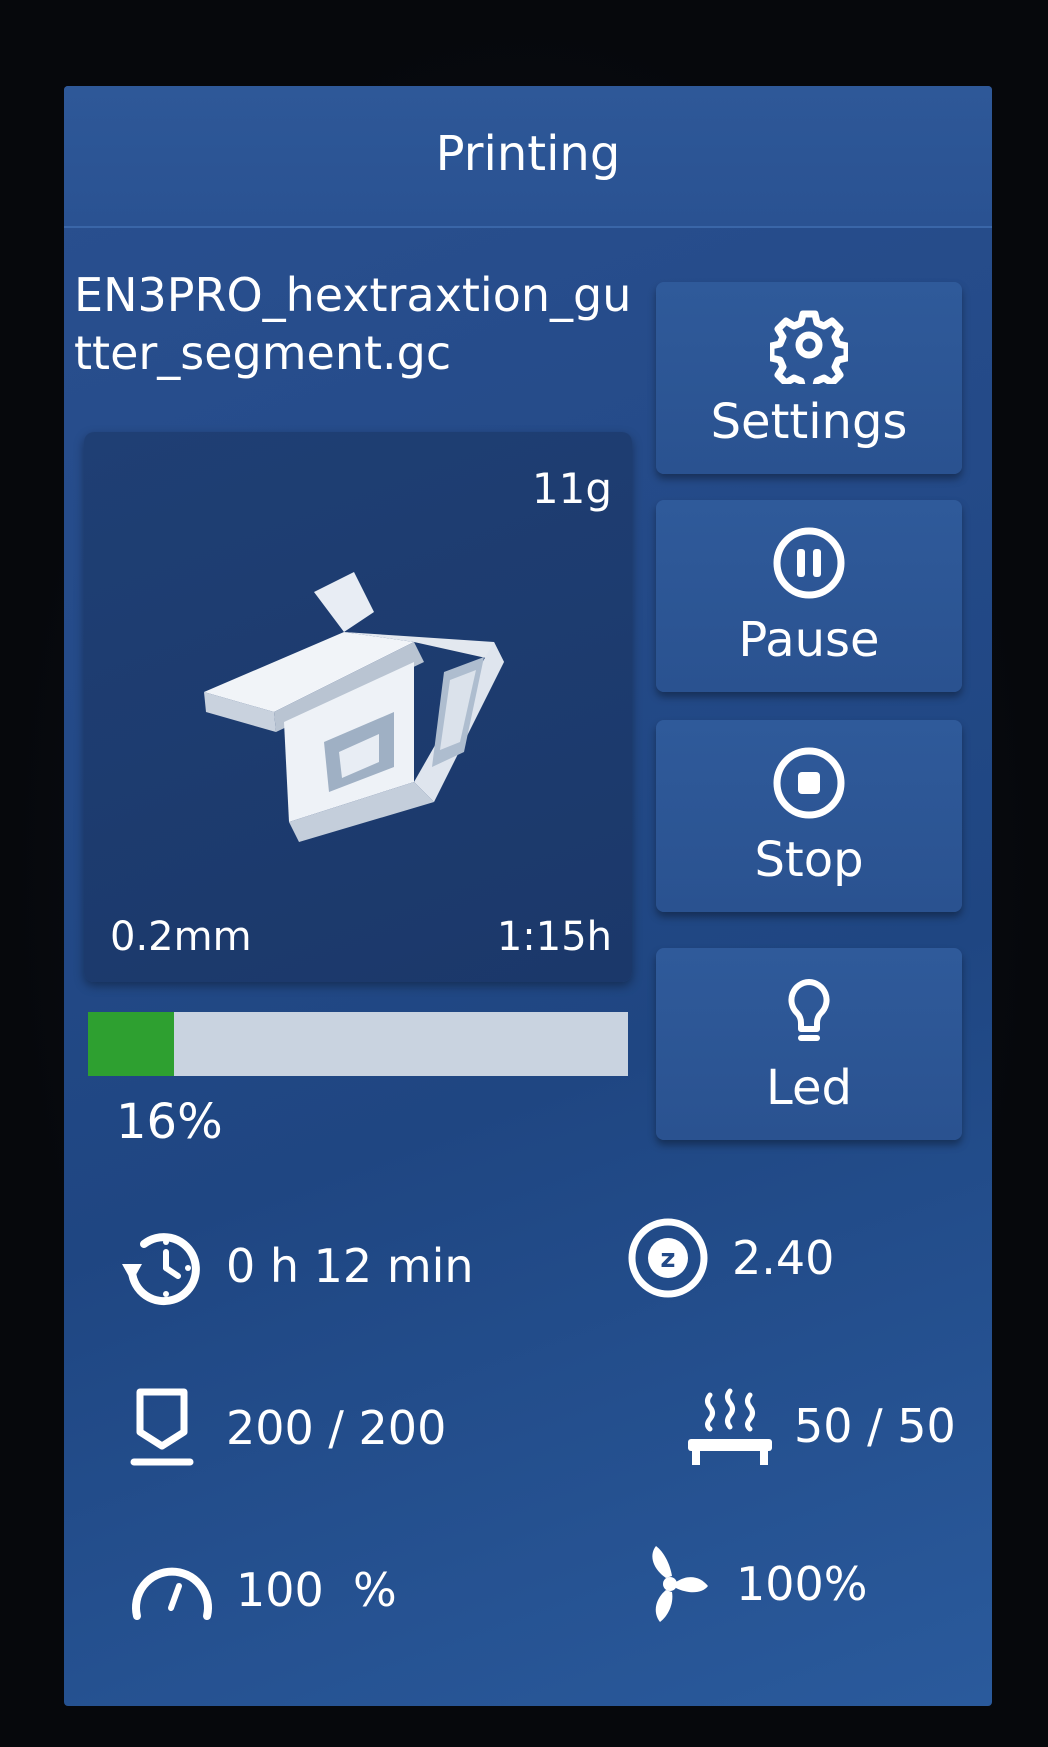  Describe the element at coordinates (161, 1269) in the screenshot. I see `timer-icon` at that location.